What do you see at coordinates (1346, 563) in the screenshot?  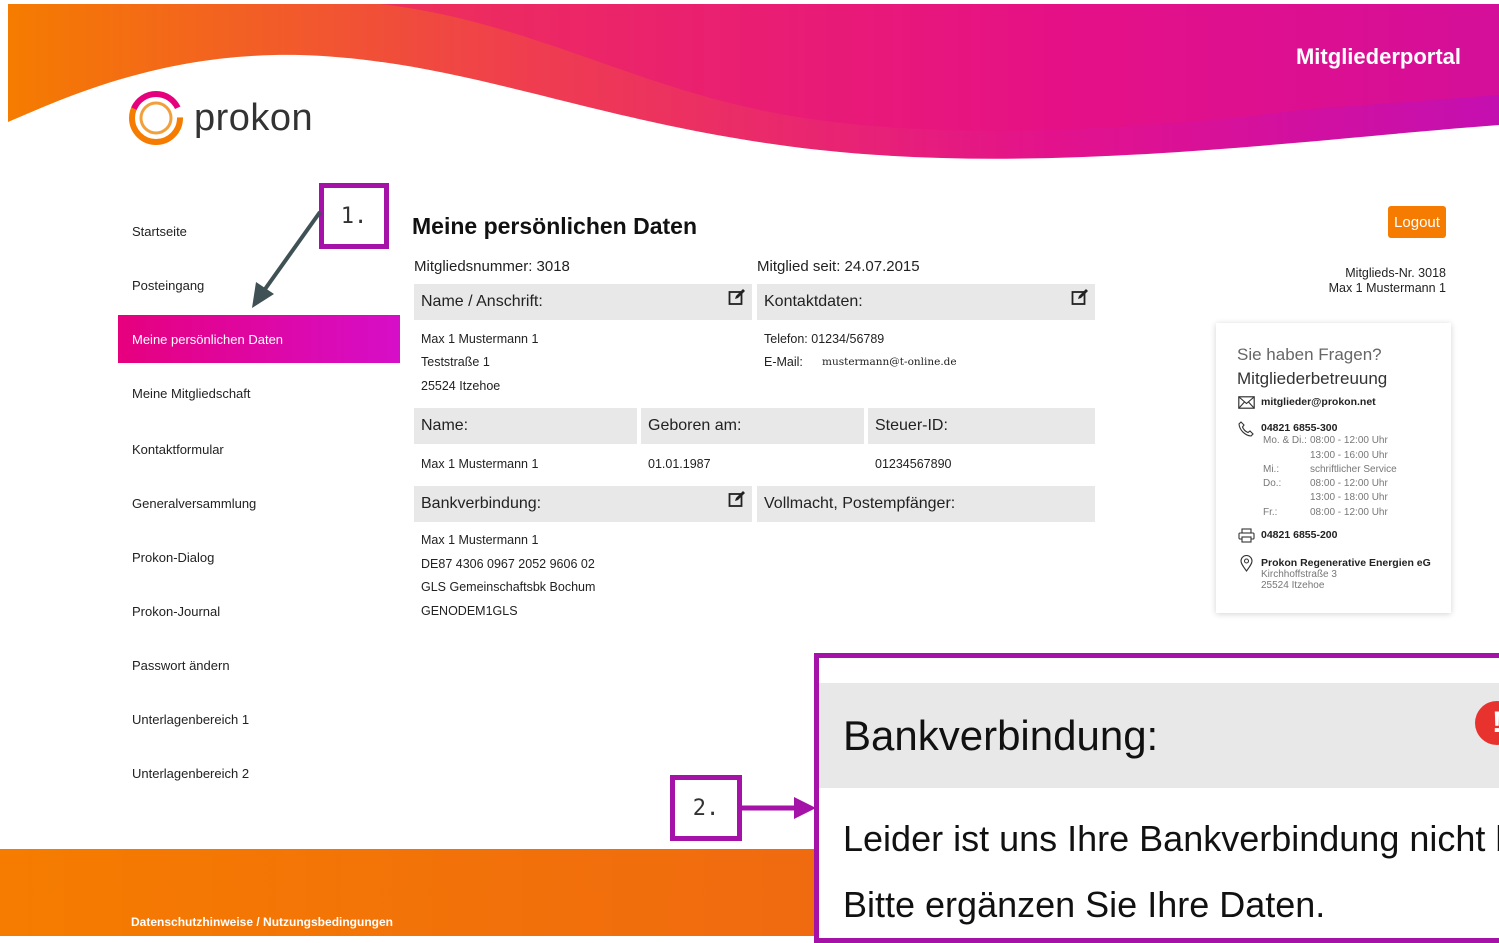 I see `help-company: Prokon Regenerative Energien eG` at bounding box center [1346, 563].